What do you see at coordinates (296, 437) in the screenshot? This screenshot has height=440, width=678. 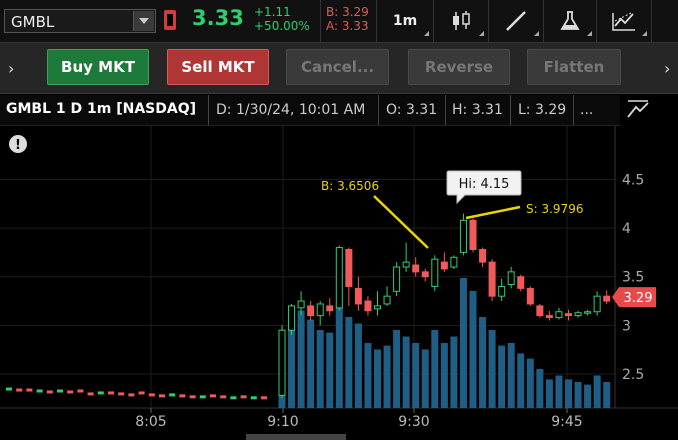 I see `time-scrollbar` at bounding box center [296, 437].